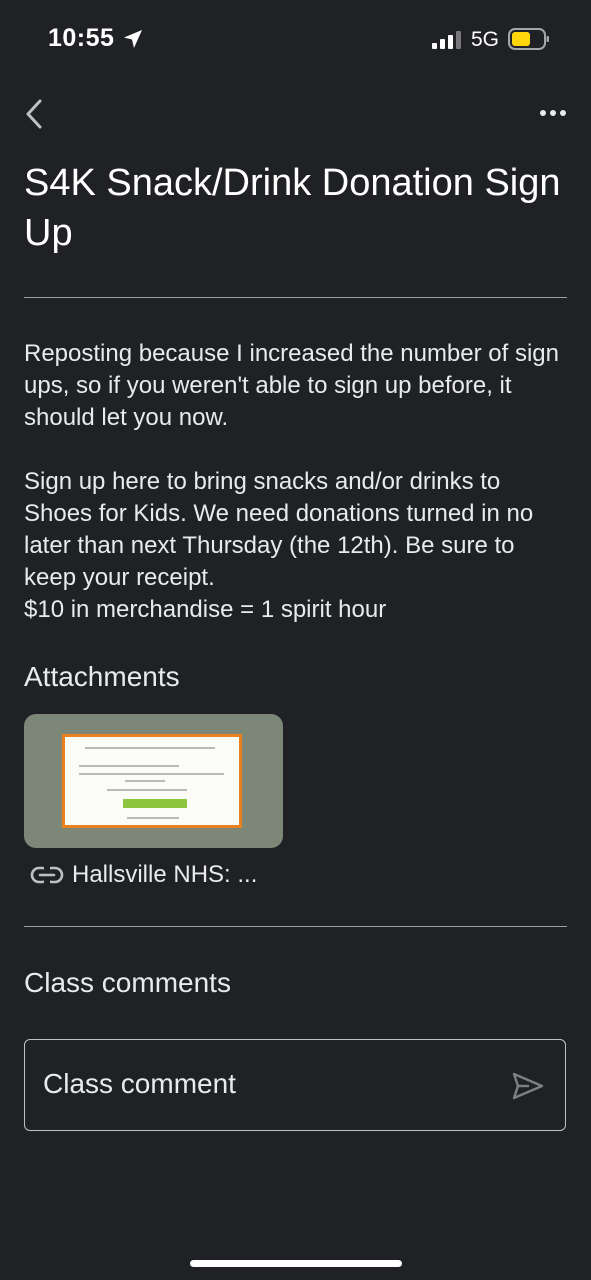 The height and width of the screenshot is (1280, 591). Describe the element at coordinates (127, 982) in the screenshot. I see `class-comments-heading: Class comments` at that location.